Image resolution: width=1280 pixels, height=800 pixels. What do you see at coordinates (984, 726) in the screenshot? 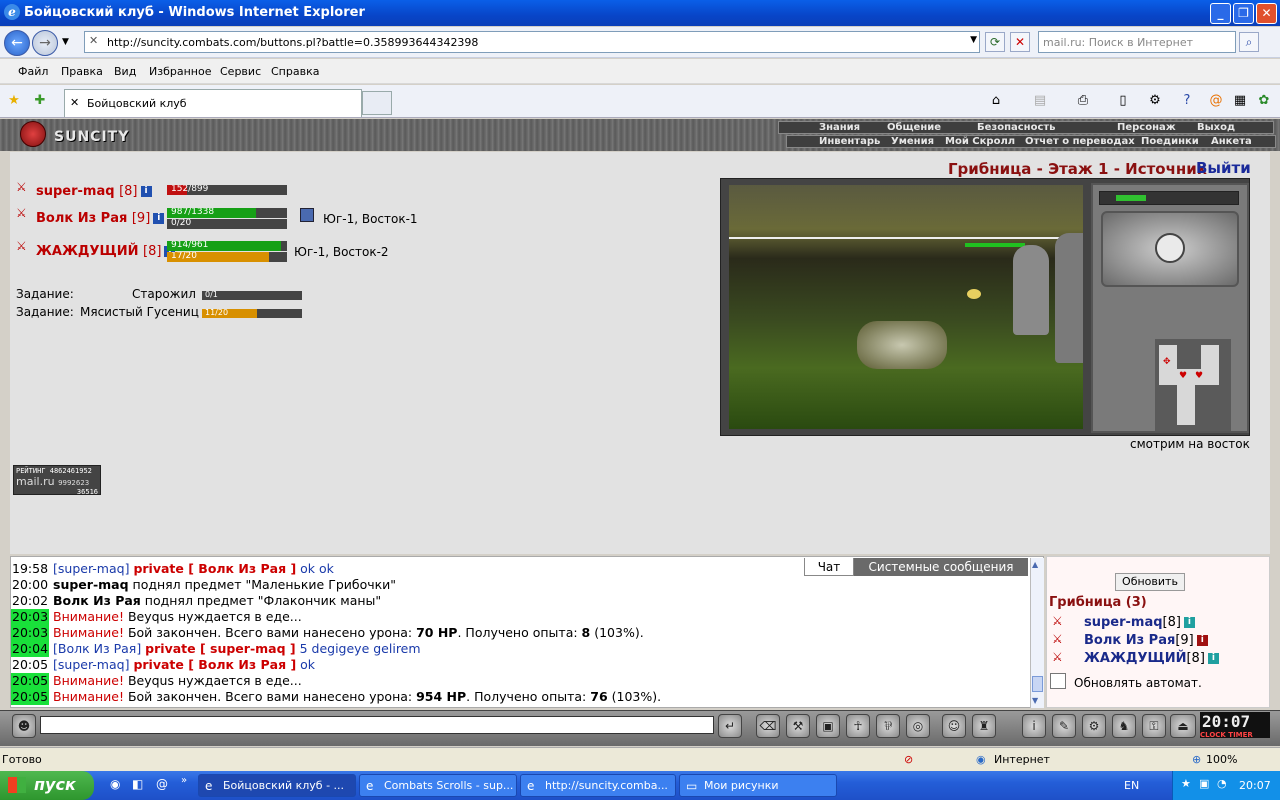
I see `helmet-icon: ♜` at bounding box center [984, 726].